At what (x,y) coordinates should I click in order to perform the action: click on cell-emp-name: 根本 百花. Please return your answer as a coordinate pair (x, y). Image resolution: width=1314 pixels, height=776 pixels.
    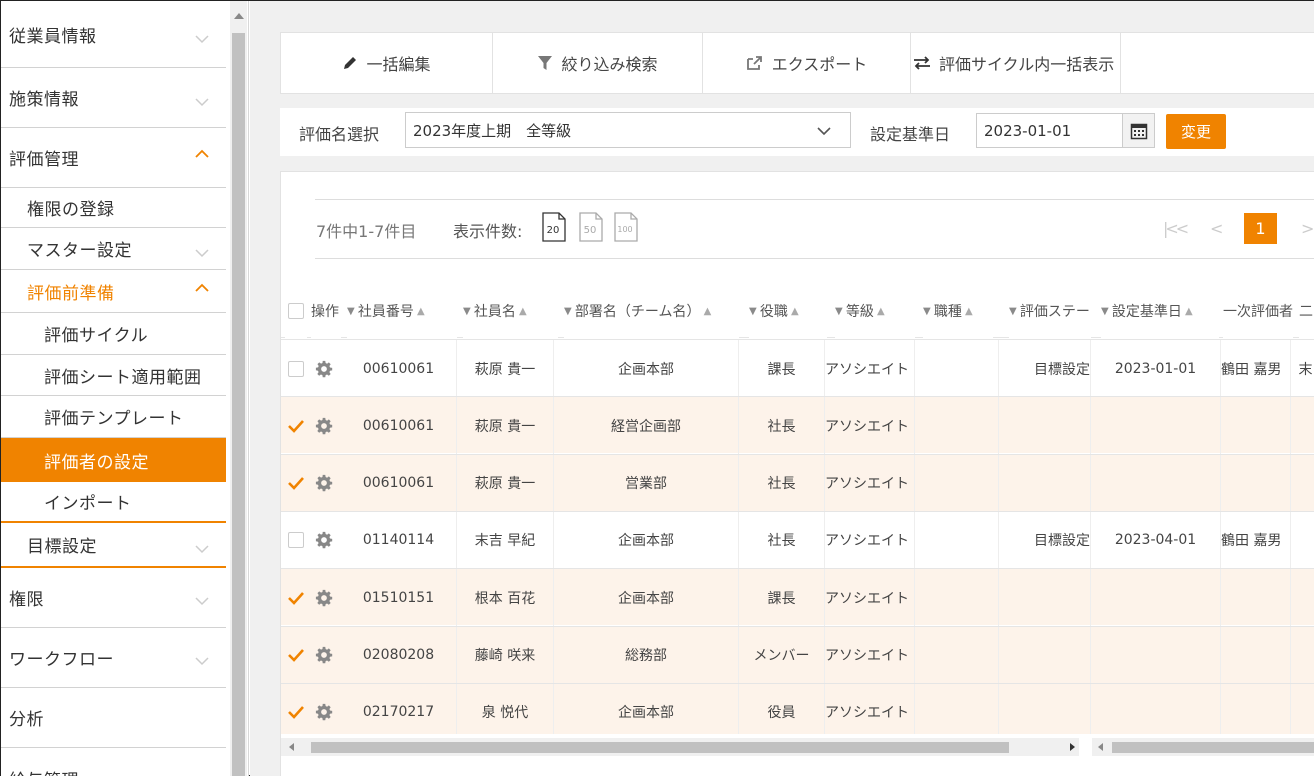
    Looking at the image, I should click on (505, 598).